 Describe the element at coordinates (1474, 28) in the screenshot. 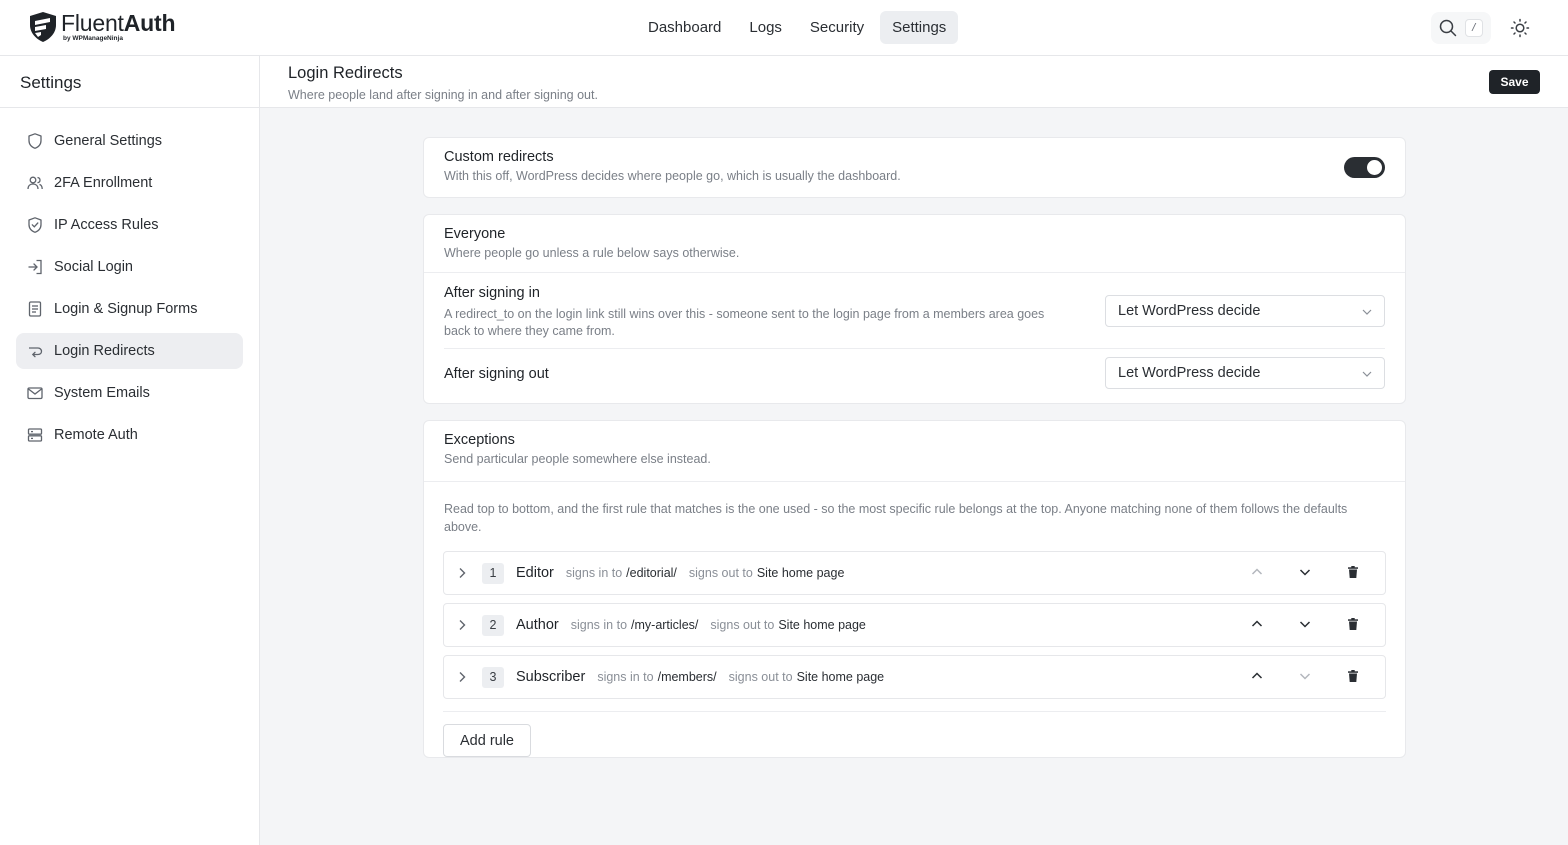

I see `search-shortcut-key: /` at that location.